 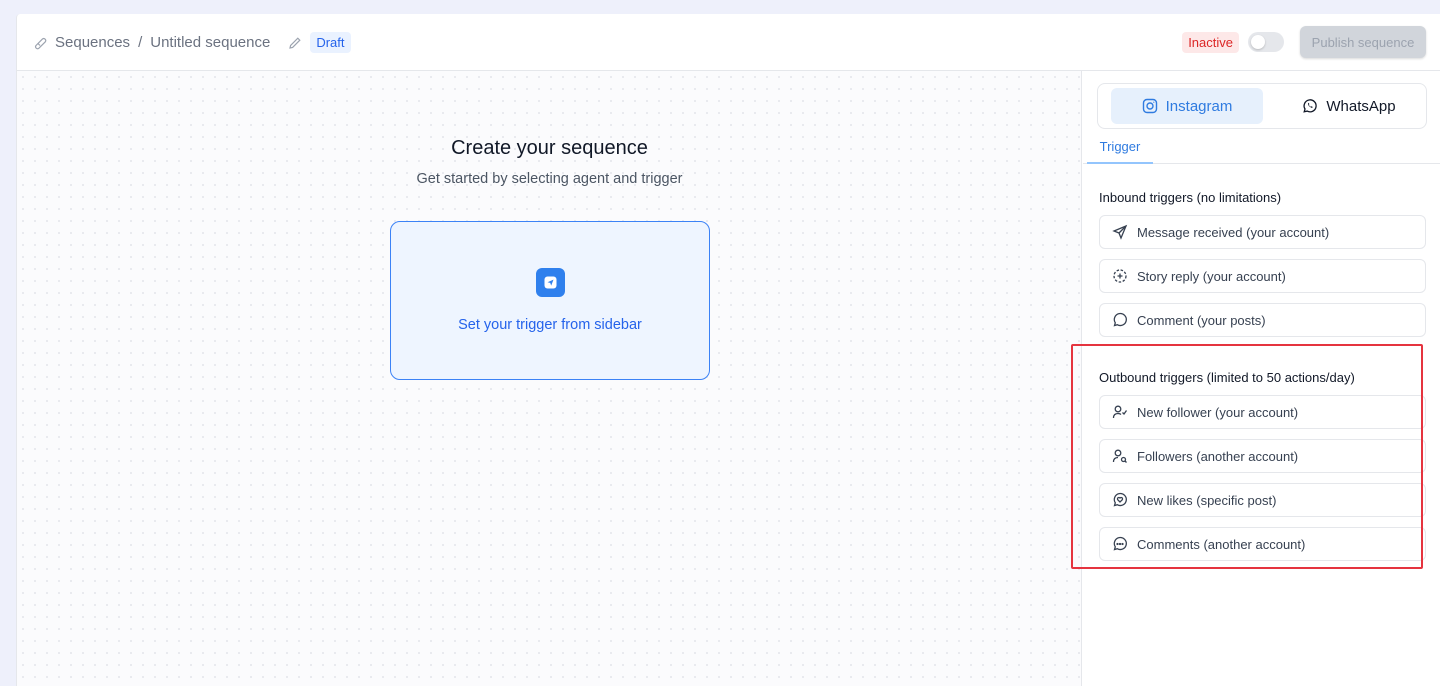 I want to click on trigger-label: New likes (specific post), so click(x=1207, y=500).